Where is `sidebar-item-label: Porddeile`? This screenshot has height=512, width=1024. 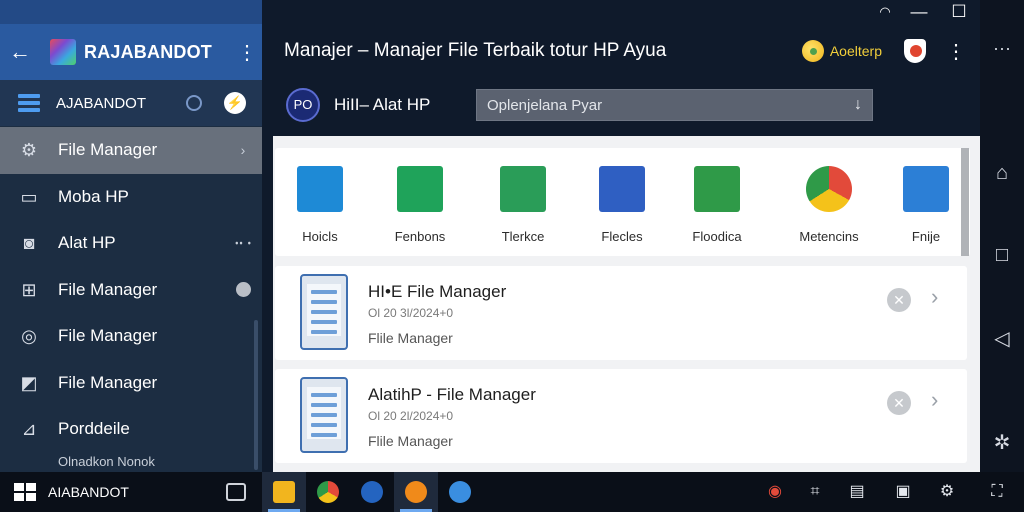 sidebar-item-label: Porddeile is located at coordinates (94, 429).